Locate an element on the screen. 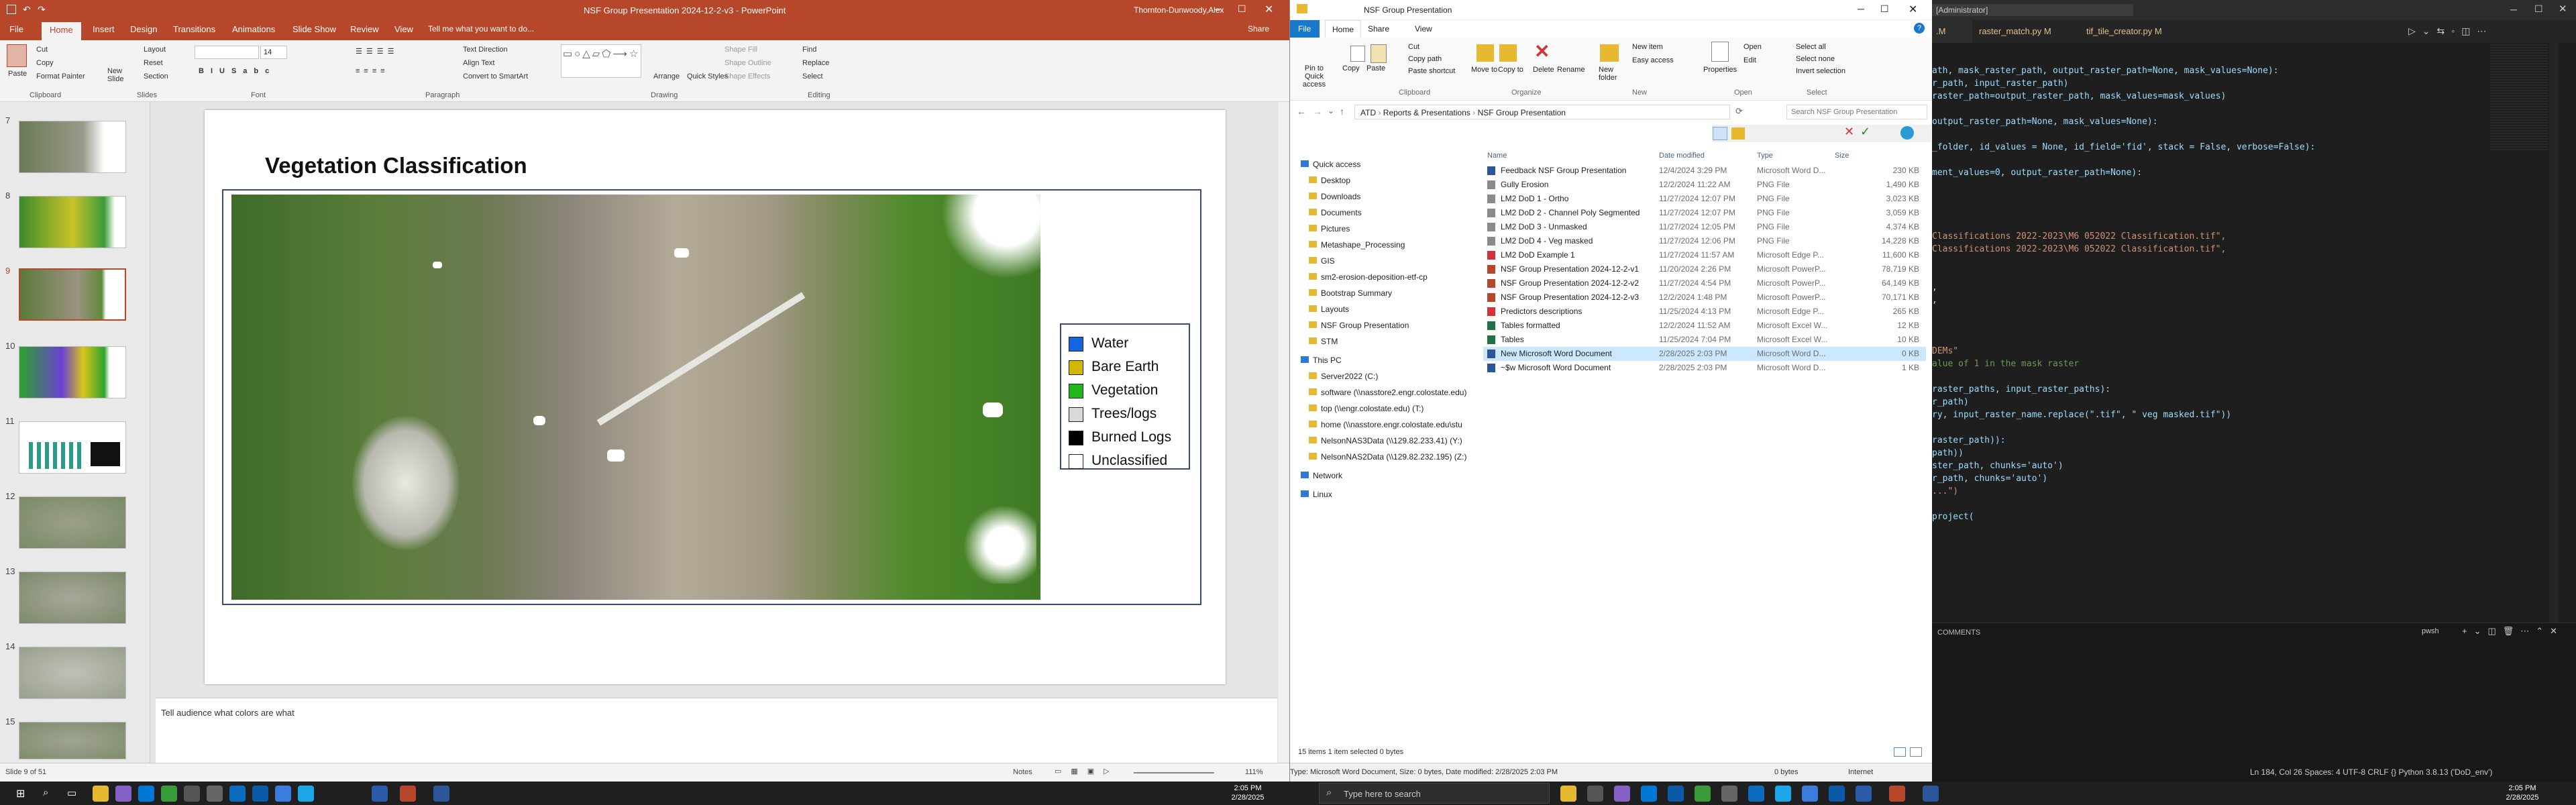  shape-effects-button: Shape Effects is located at coordinates (747, 76).